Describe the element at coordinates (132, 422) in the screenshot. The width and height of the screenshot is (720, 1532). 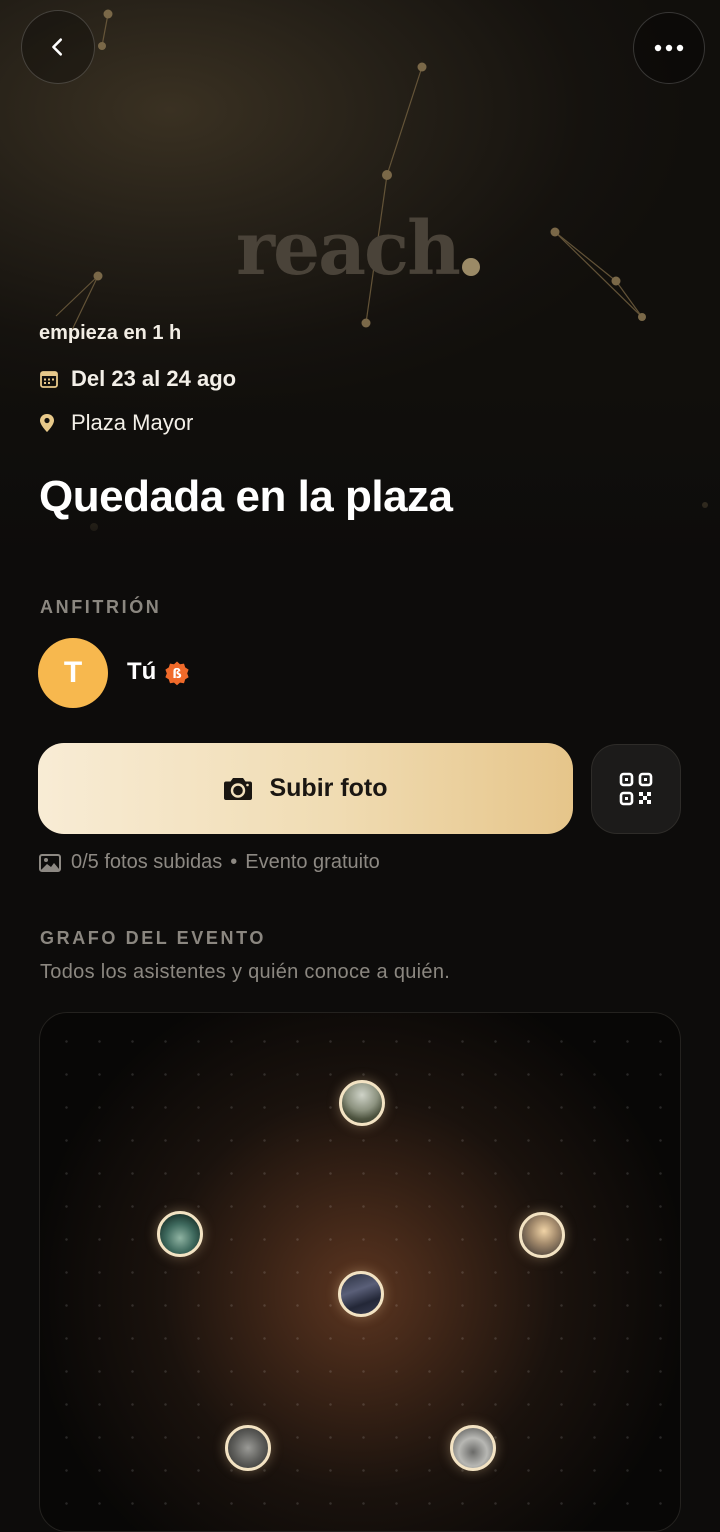
I see `event-location-text: Plaza Mayor` at that location.